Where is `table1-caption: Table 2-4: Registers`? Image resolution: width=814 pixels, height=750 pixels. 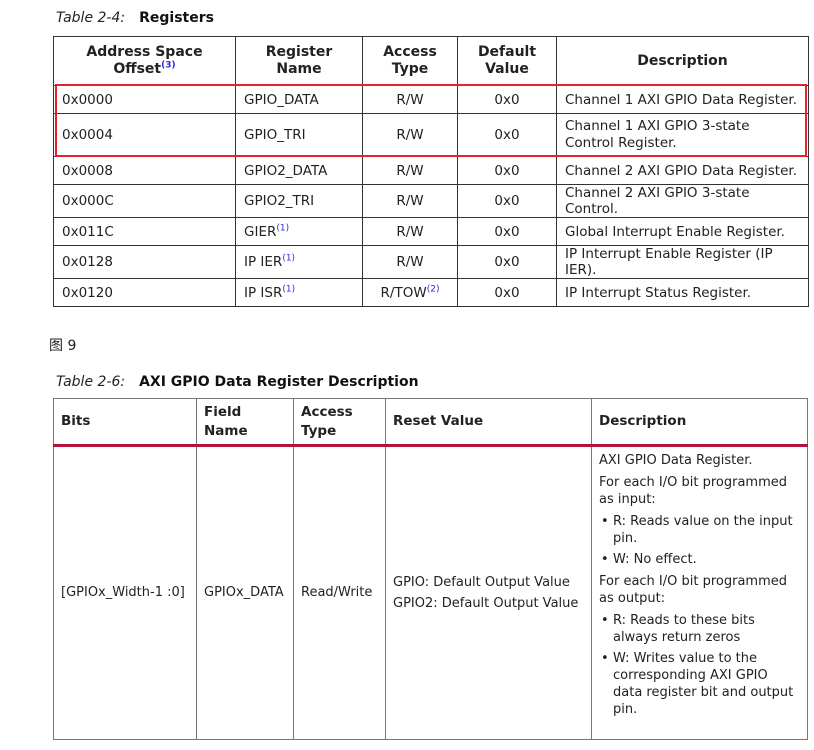 table1-caption: Table 2-4: Registers is located at coordinates (135, 18).